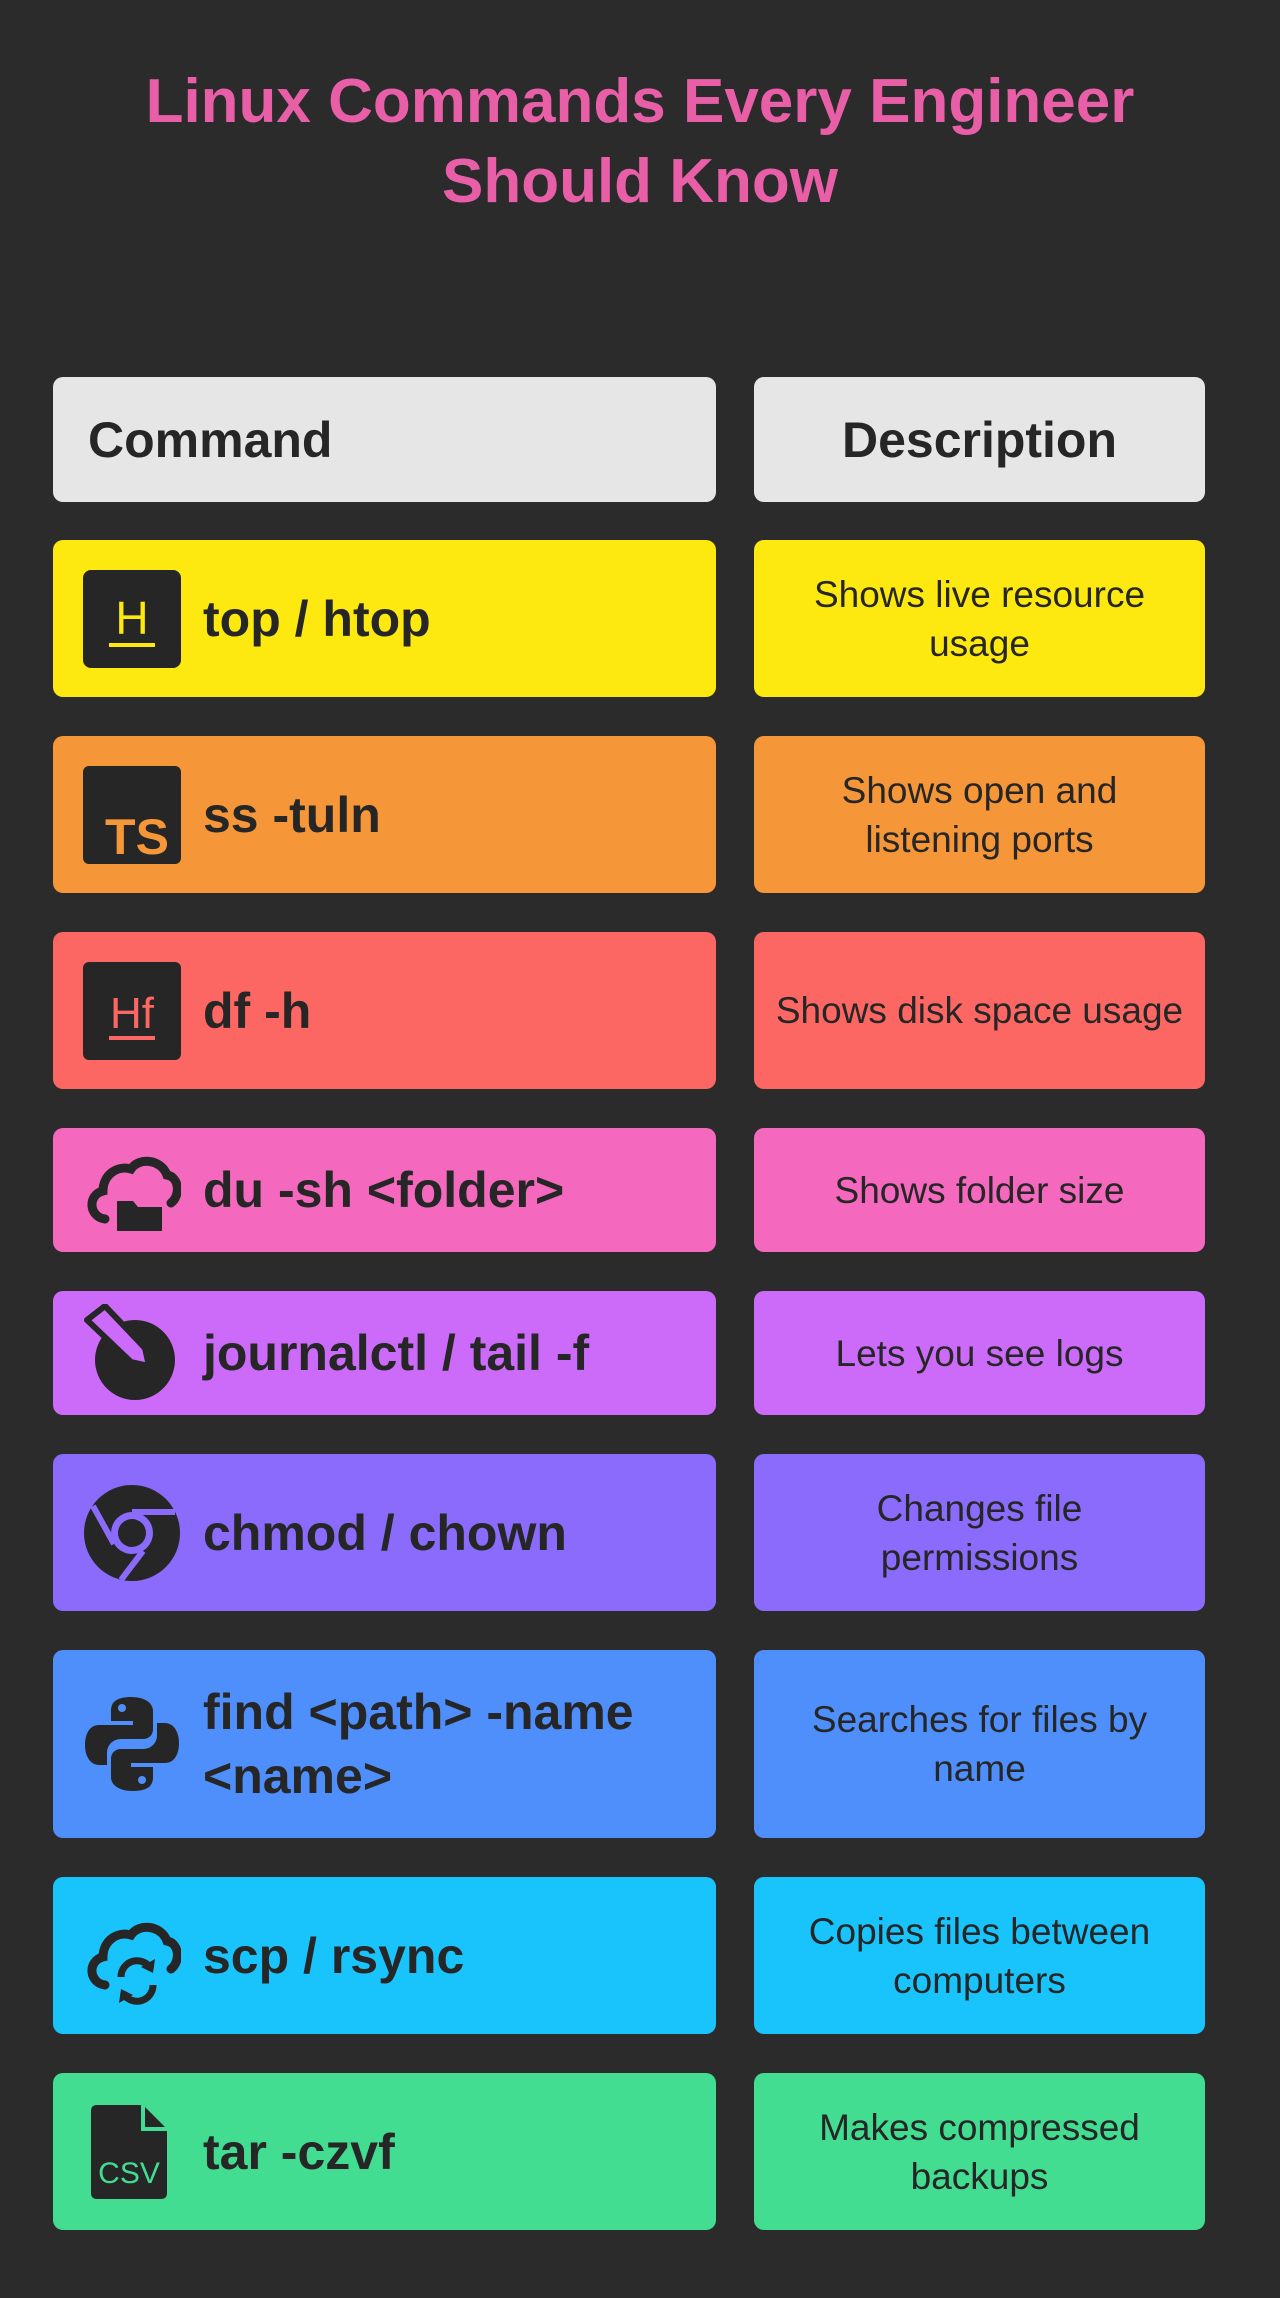 This screenshot has height=2298, width=1280. I want to click on description-cell: Lets you see logs, so click(979, 1353).